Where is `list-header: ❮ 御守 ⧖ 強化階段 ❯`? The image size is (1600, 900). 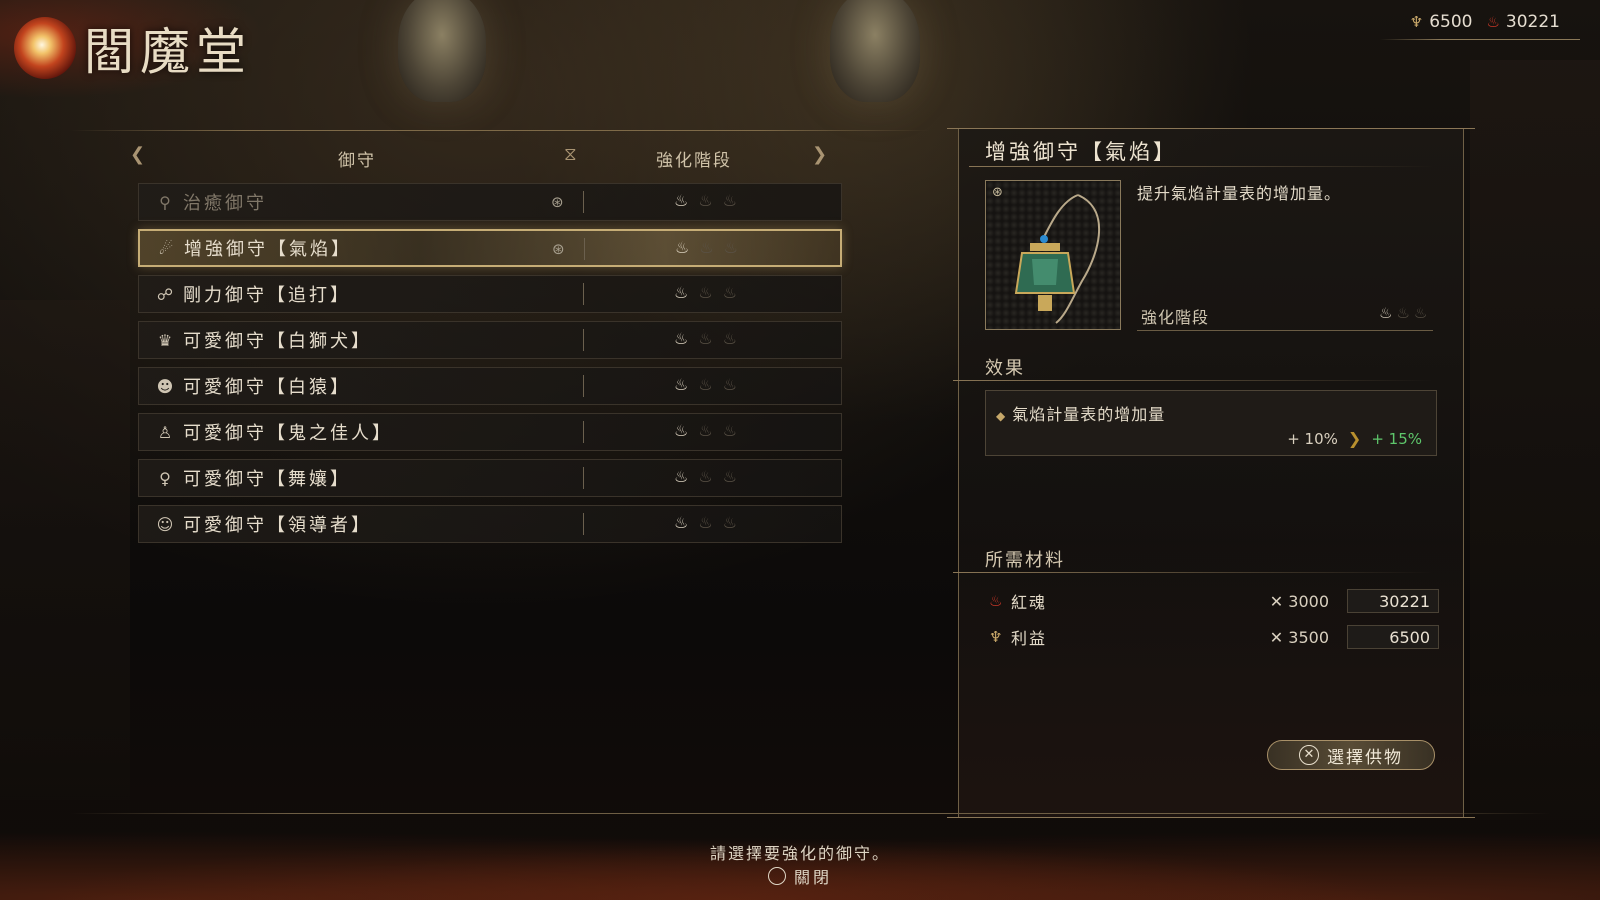
list-header: ❮ 御守 ⧖ 強化階段 ❯ is located at coordinates (490, 157).